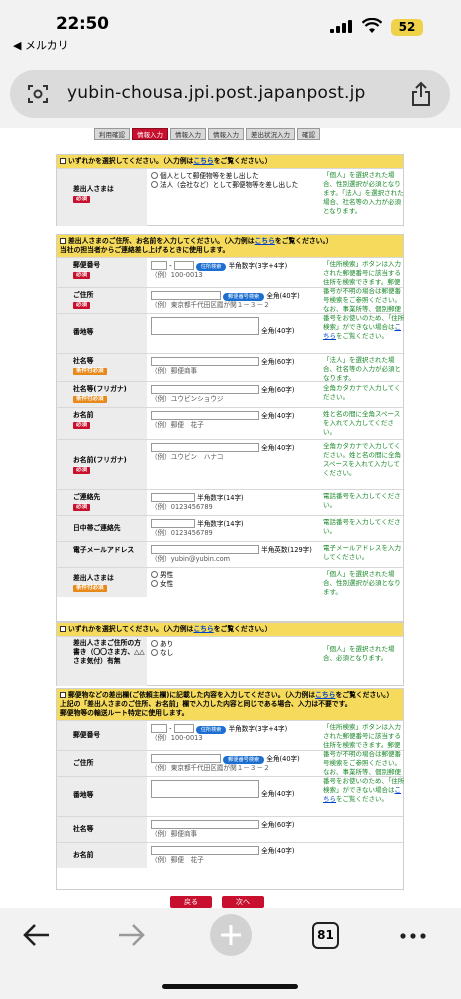 This screenshot has width=461, height=999. I want to click on name-kana-input-cell: 全角(40字) （例）ユウビン ハナコ, so click(223, 452).